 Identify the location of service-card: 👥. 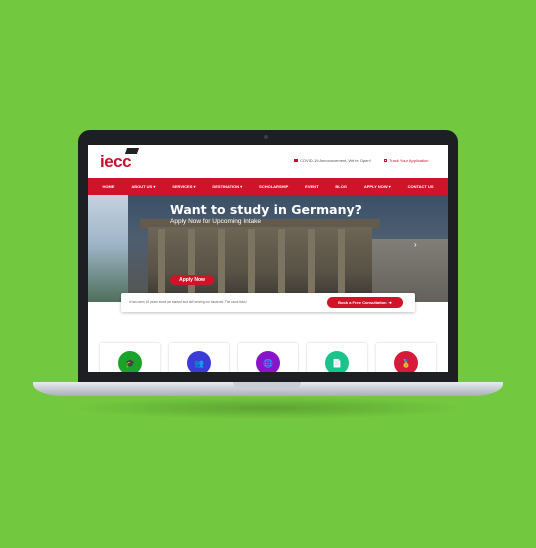
(199, 357).